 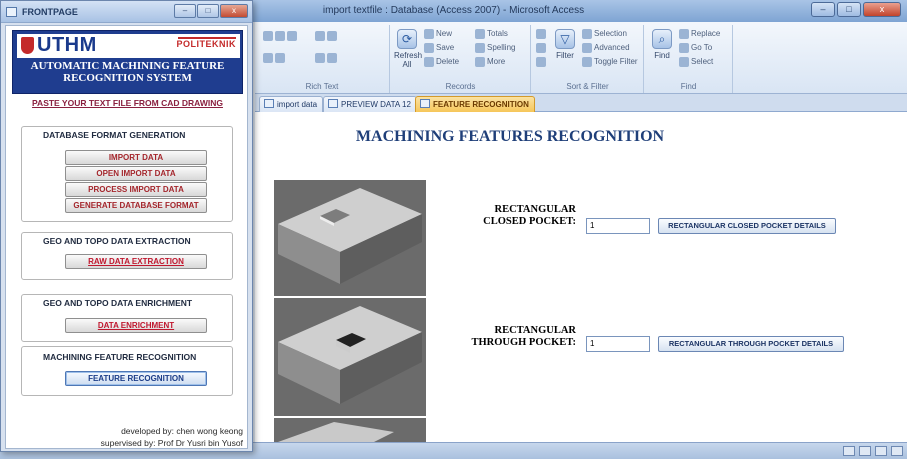 What do you see at coordinates (136, 205) in the screenshot?
I see `generate-database-format-button: GENERATE DATABASE FORMAT` at bounding box center [136, 205].